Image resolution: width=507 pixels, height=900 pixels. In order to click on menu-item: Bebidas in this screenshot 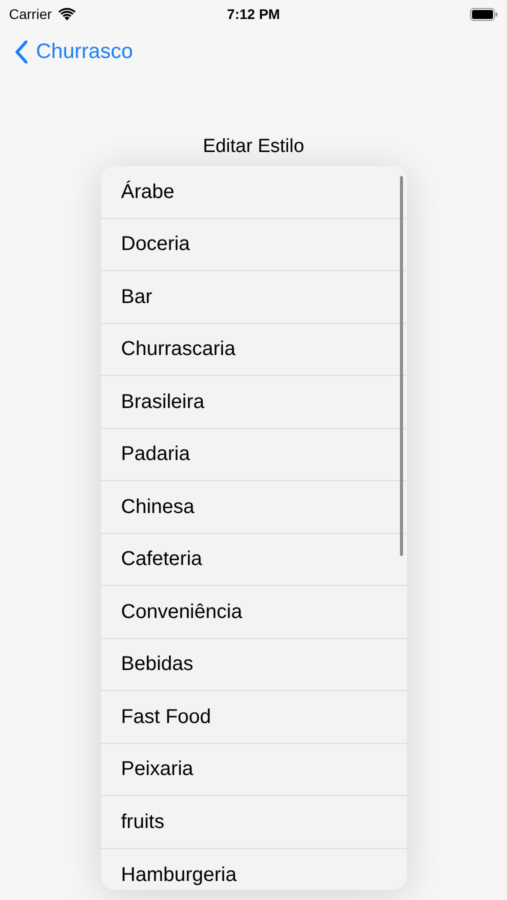, I will do `click(254, 664)`.